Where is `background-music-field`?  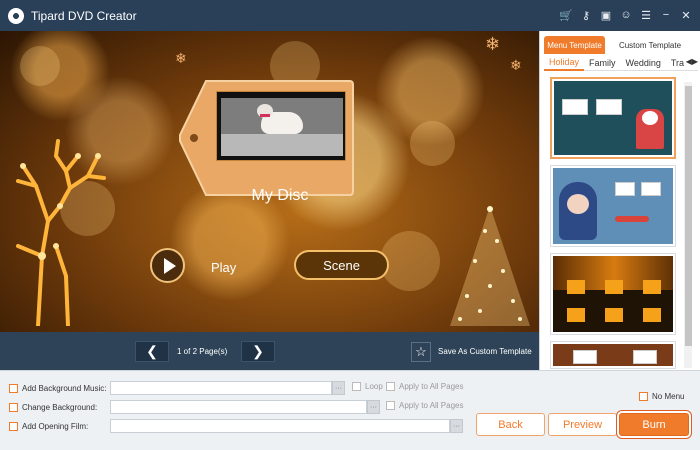
background-music-field is located at coordinates (221, 388).